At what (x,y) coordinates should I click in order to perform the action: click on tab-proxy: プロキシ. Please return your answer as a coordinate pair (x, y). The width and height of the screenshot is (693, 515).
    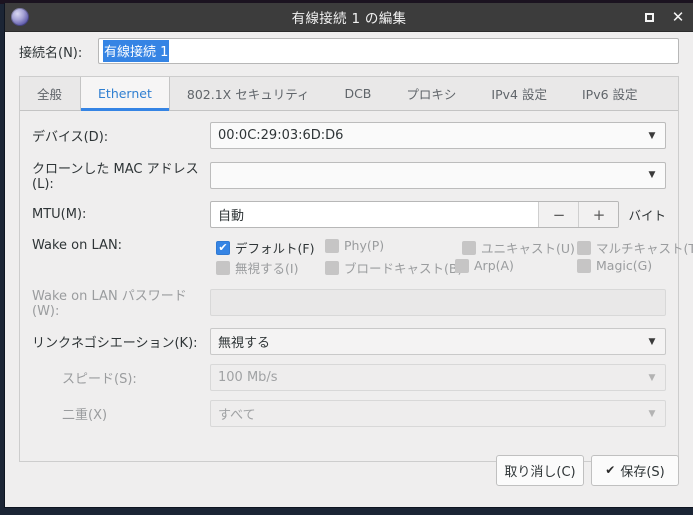
    Looking at the image, I should click on (431, 93).